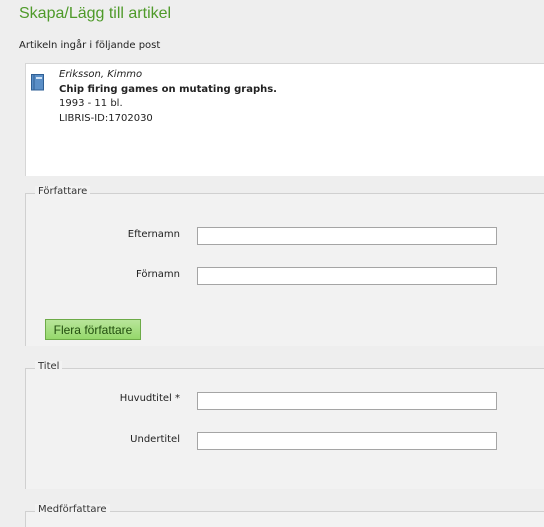  What do you see at coordinates (38, 82) in the screenshot?
I see `book-icon` at bounding box center [38, 82].